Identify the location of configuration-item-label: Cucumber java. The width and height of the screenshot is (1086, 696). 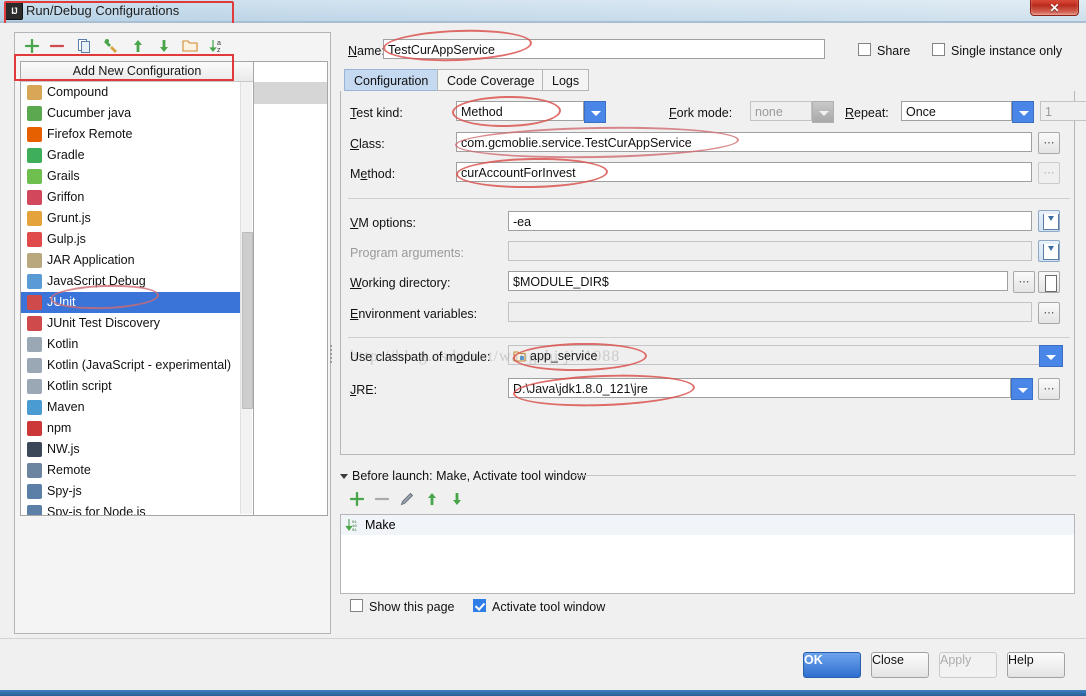
(89, 113).